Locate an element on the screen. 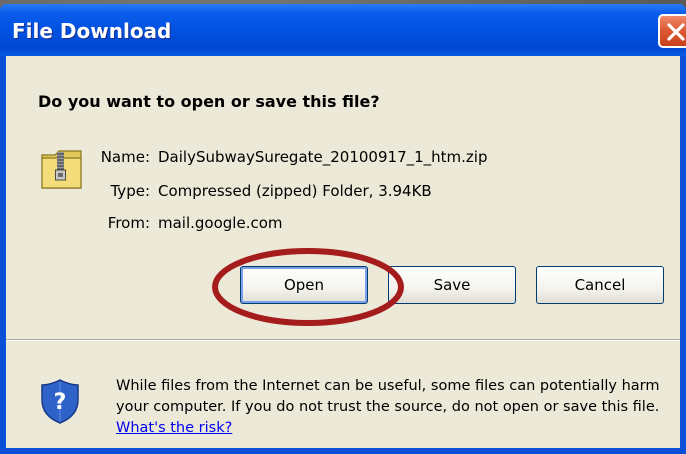 Image resolution: width=686 pixels, height=454 pixels. divider is located at coordinates (343, 340).